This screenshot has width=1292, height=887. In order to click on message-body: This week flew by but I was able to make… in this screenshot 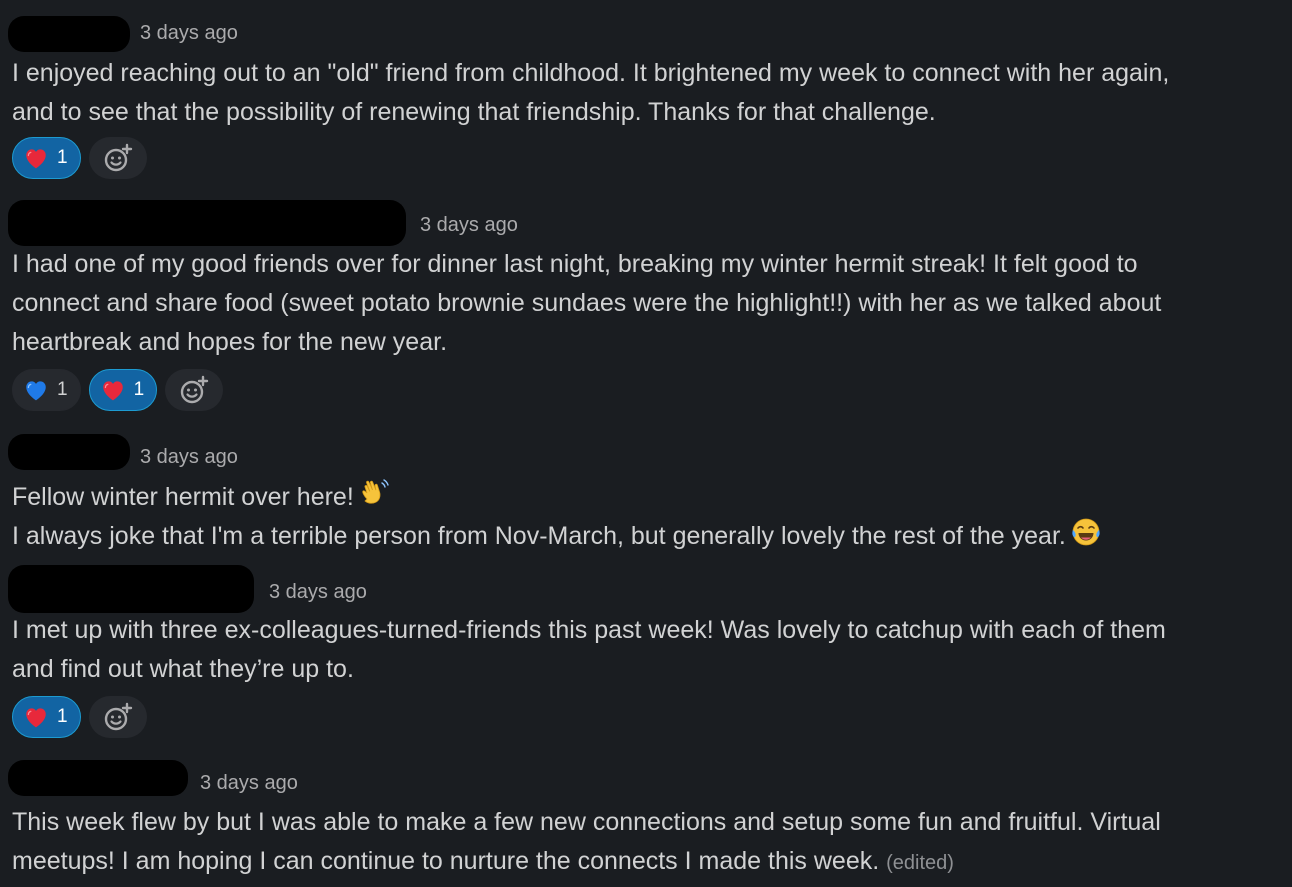, I will do `click(586, 842)`.